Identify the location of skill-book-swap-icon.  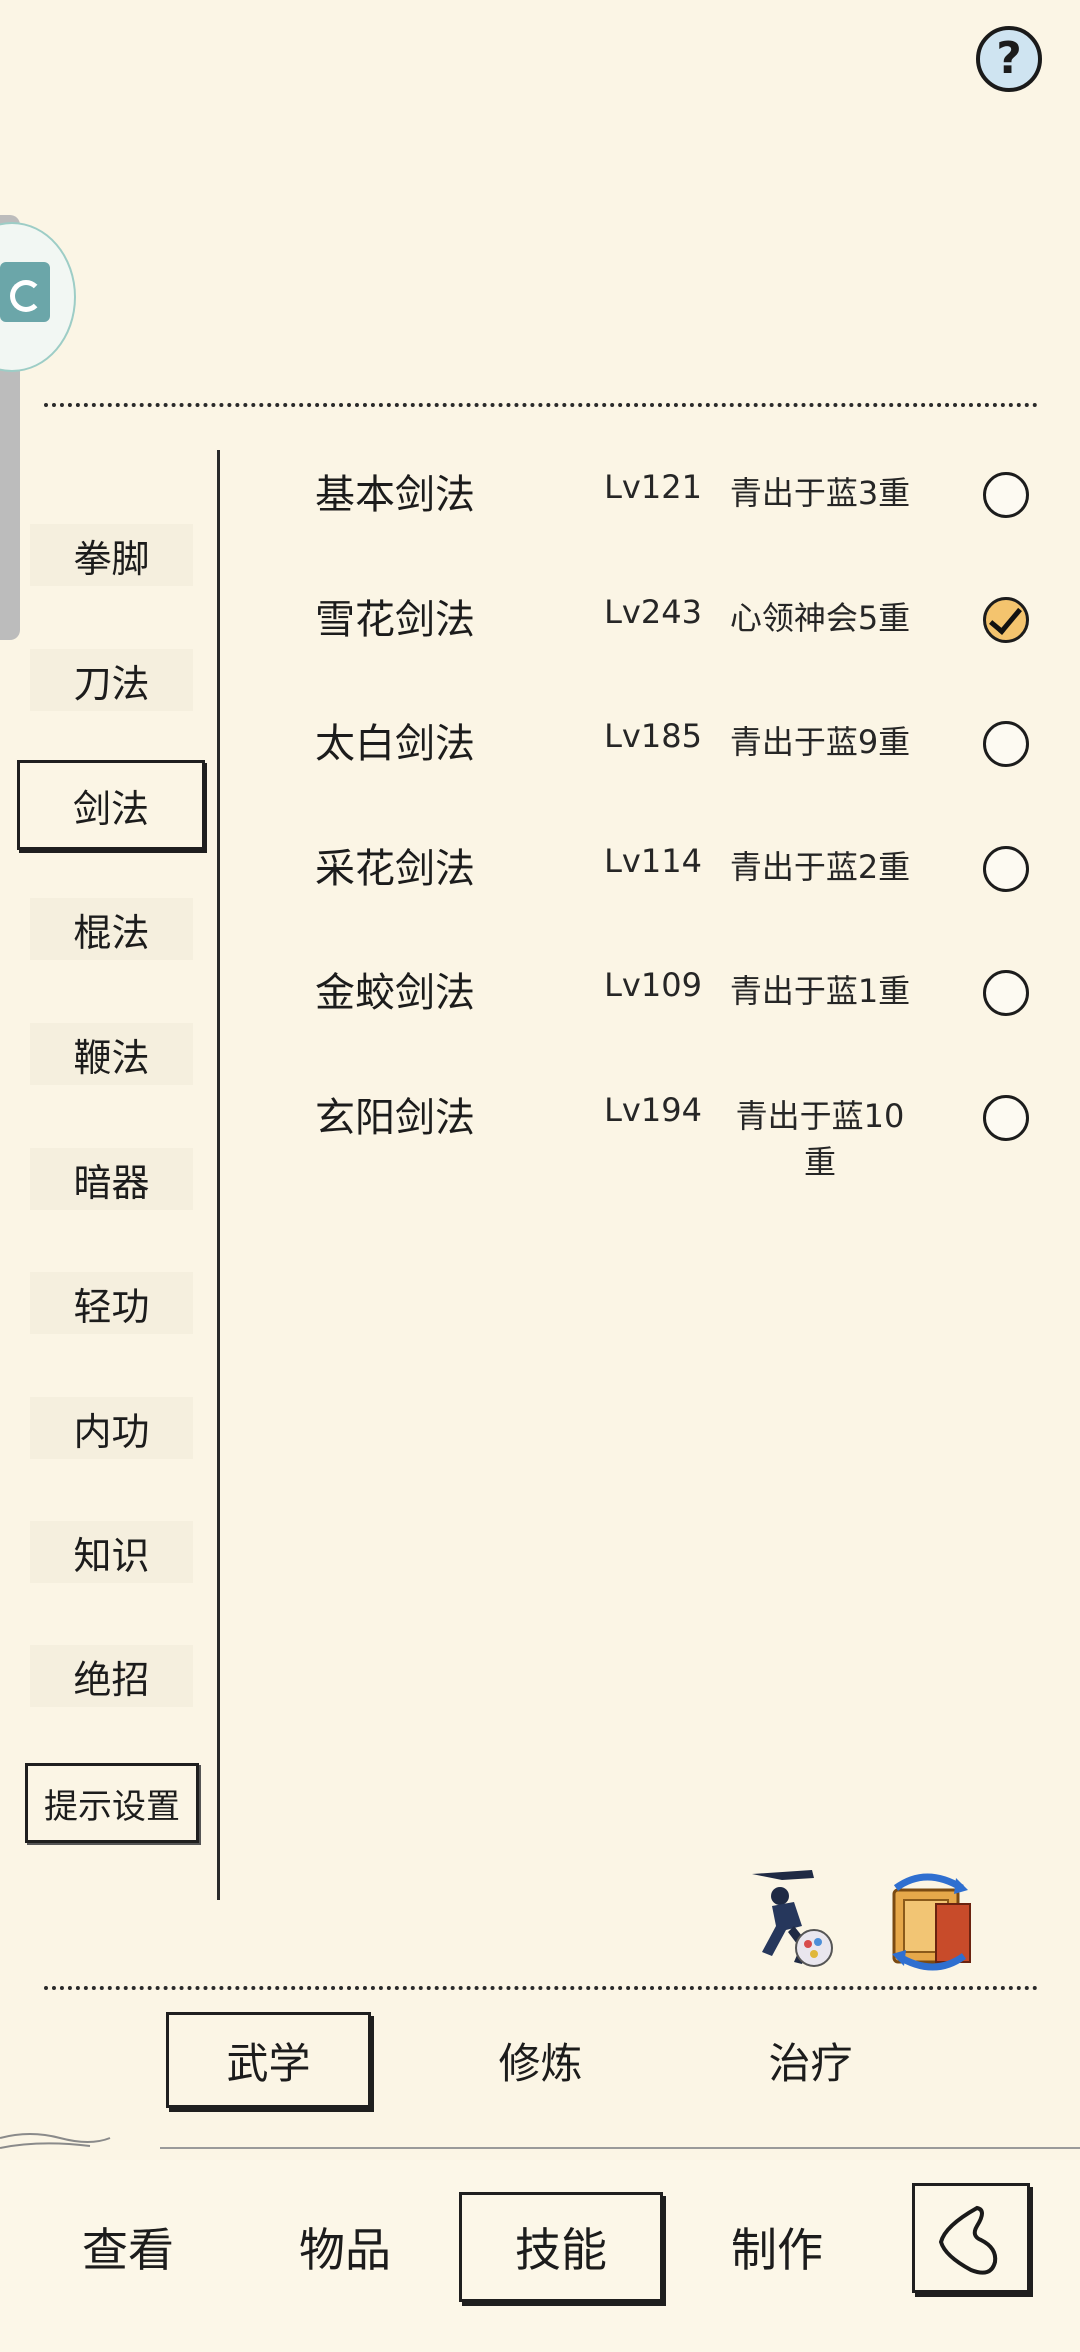
(930, 1922).